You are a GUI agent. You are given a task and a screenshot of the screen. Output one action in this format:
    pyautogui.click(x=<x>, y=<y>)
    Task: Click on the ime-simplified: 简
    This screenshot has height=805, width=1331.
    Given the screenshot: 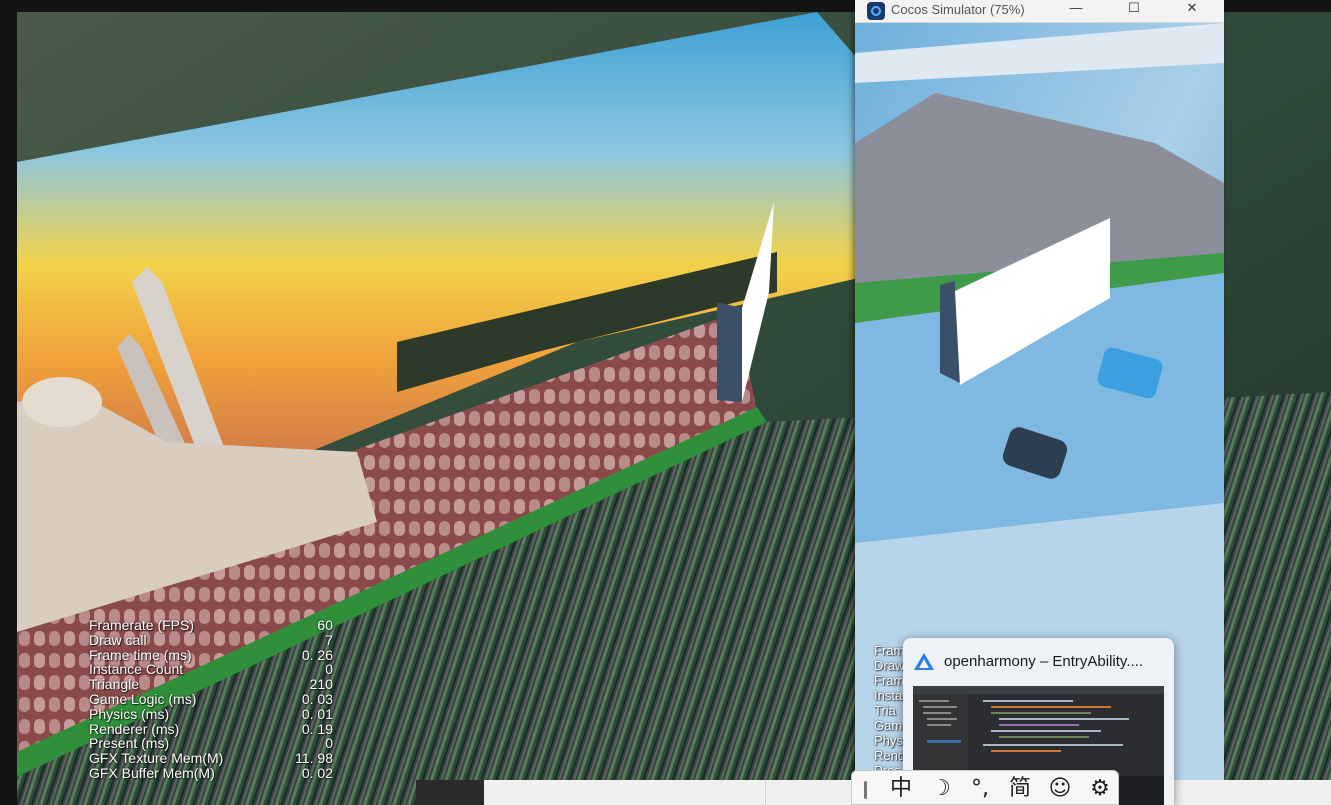 What is the action you would take?
    pyautogui.click(x=1020, y=789)
    